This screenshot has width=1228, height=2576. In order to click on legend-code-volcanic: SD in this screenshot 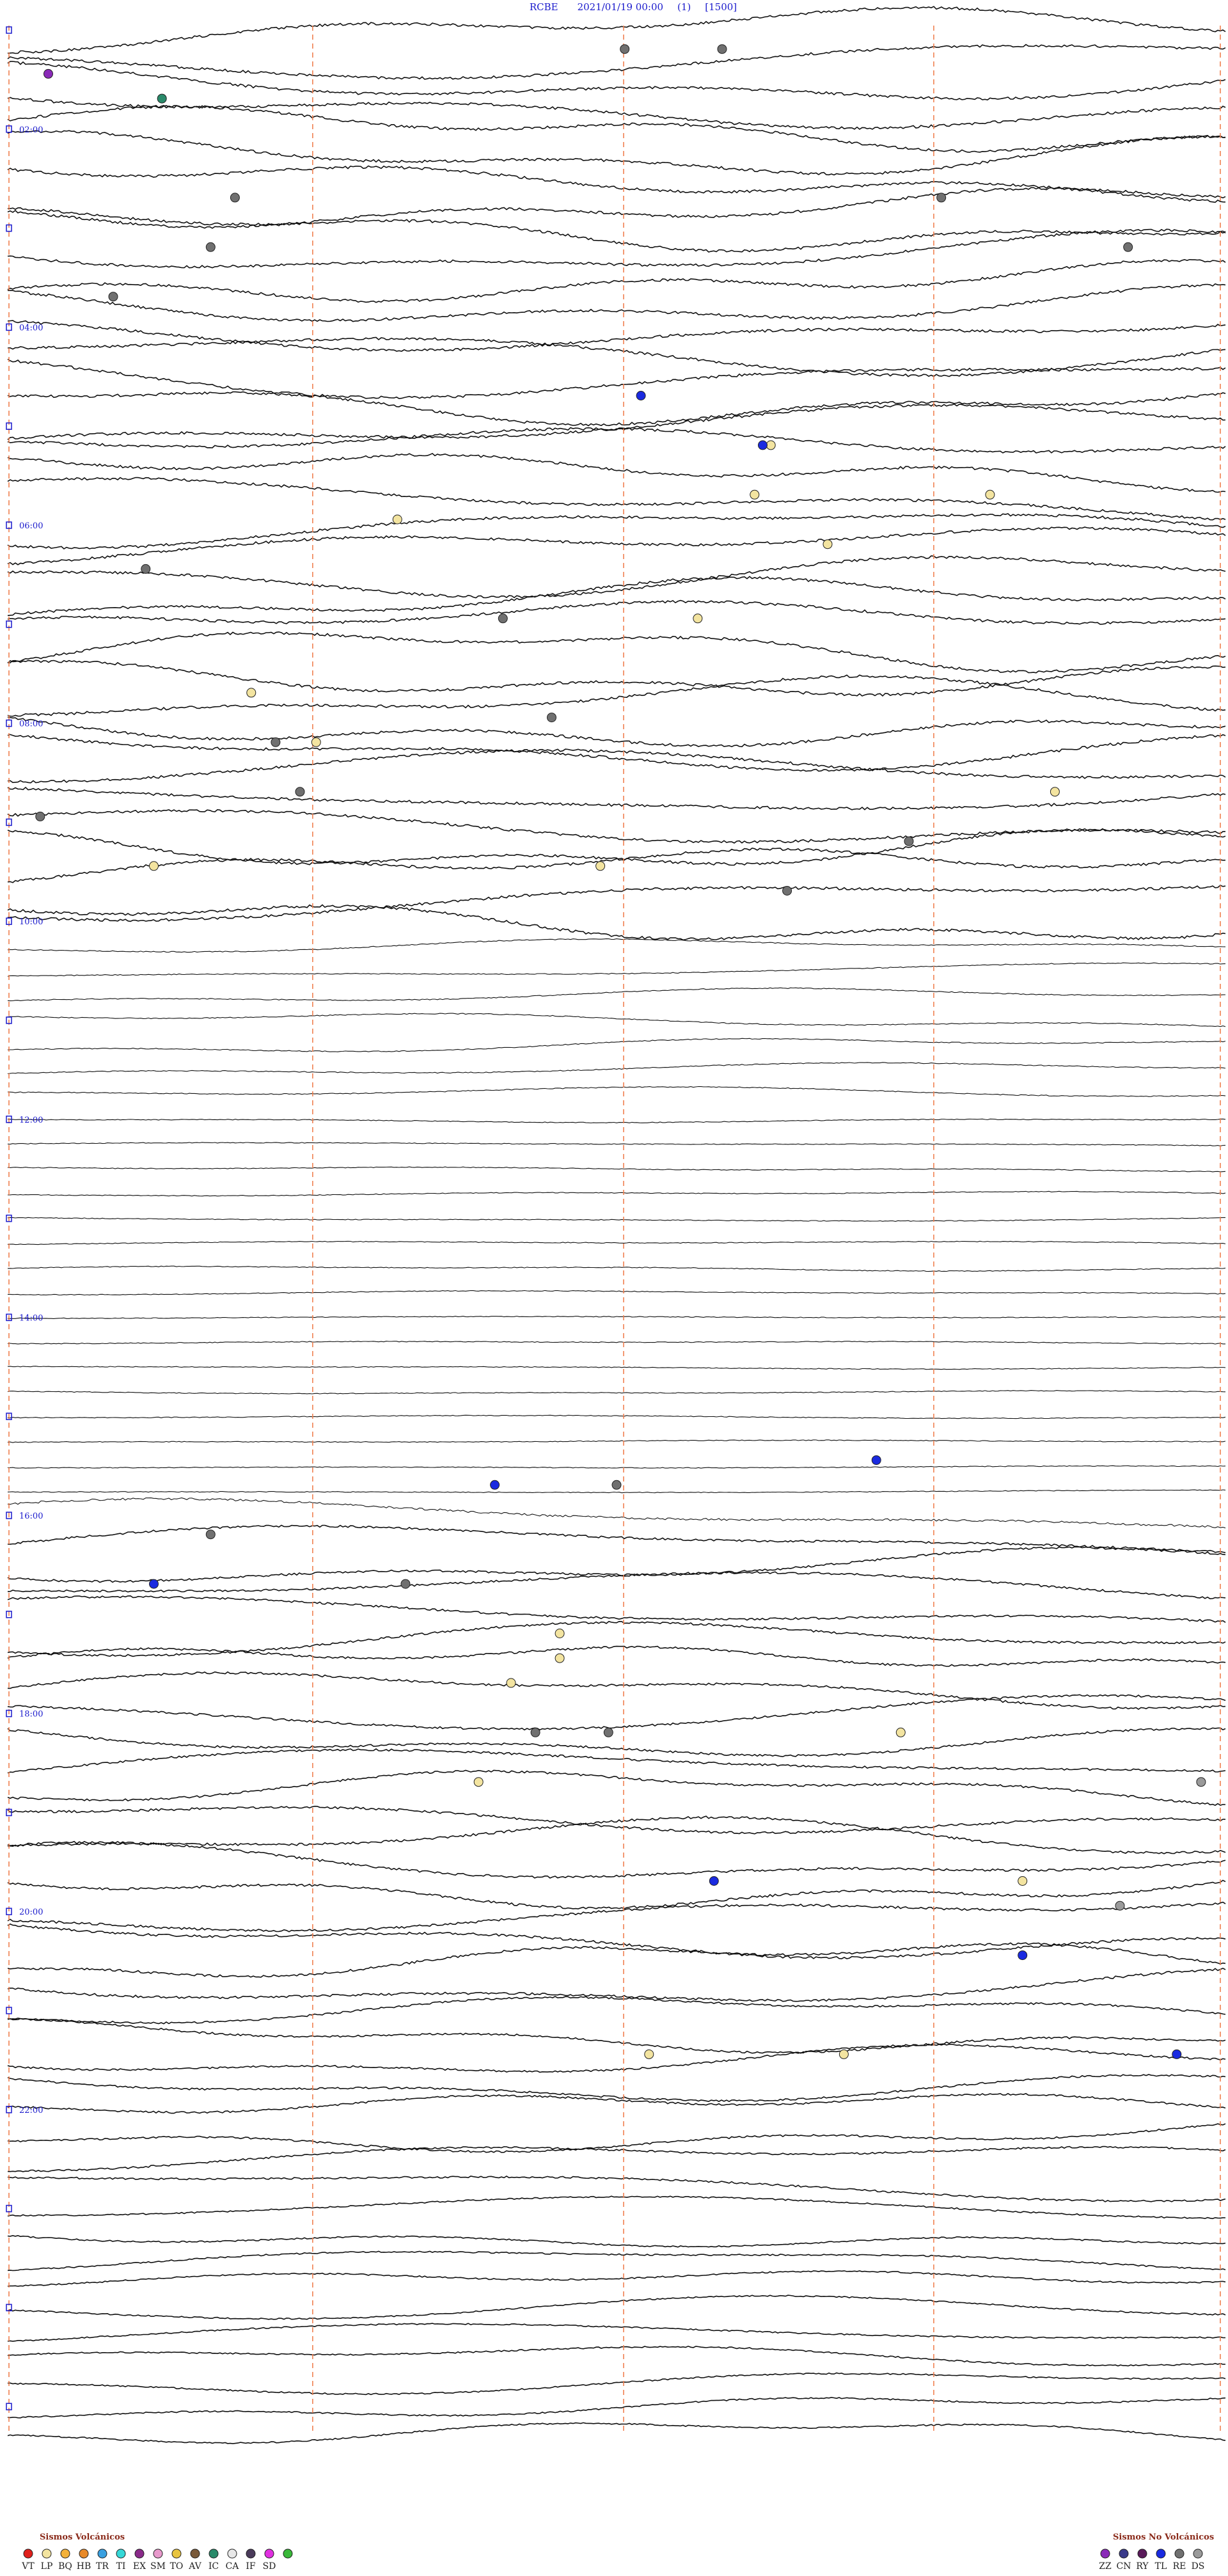, I will do `click(269, 2566)`.